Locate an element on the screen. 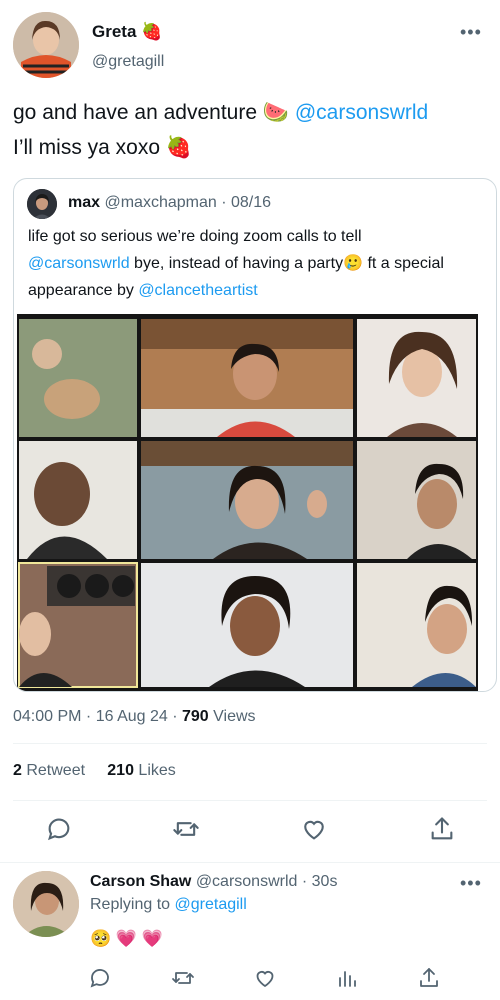  quote-date: · 08/16 is located at coordinates (246, 202).